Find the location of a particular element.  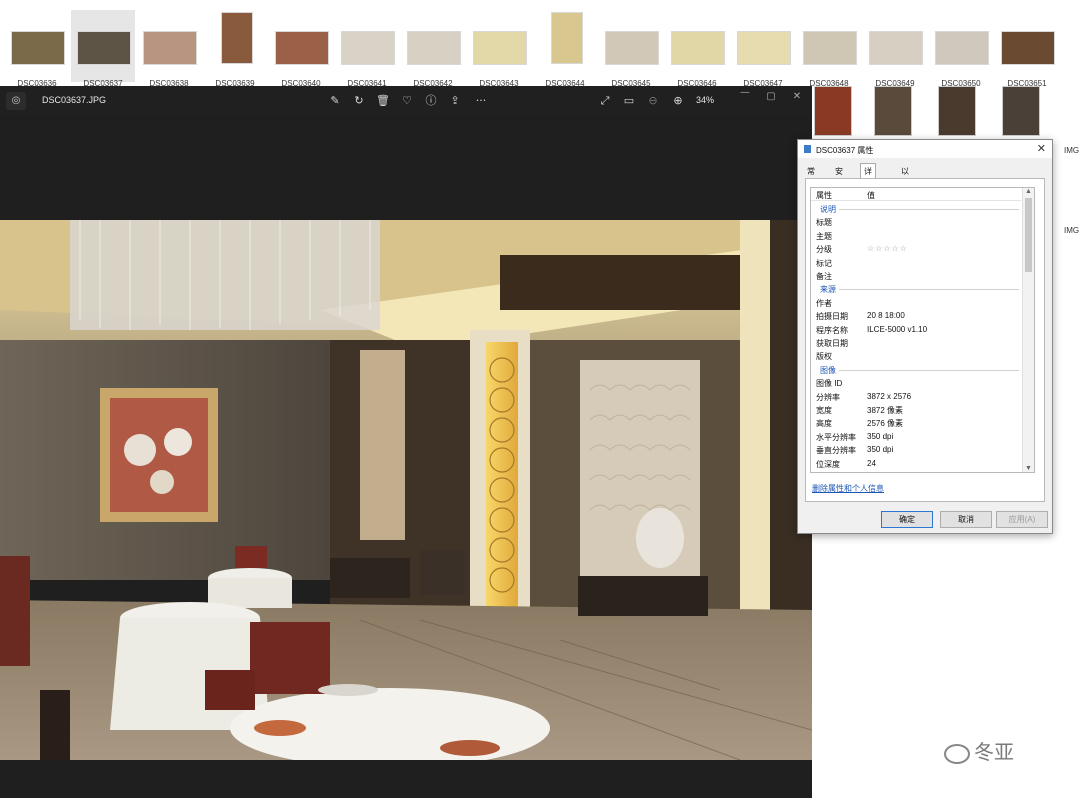

column-header-property: 属性 is located at coordinates (824, 195).